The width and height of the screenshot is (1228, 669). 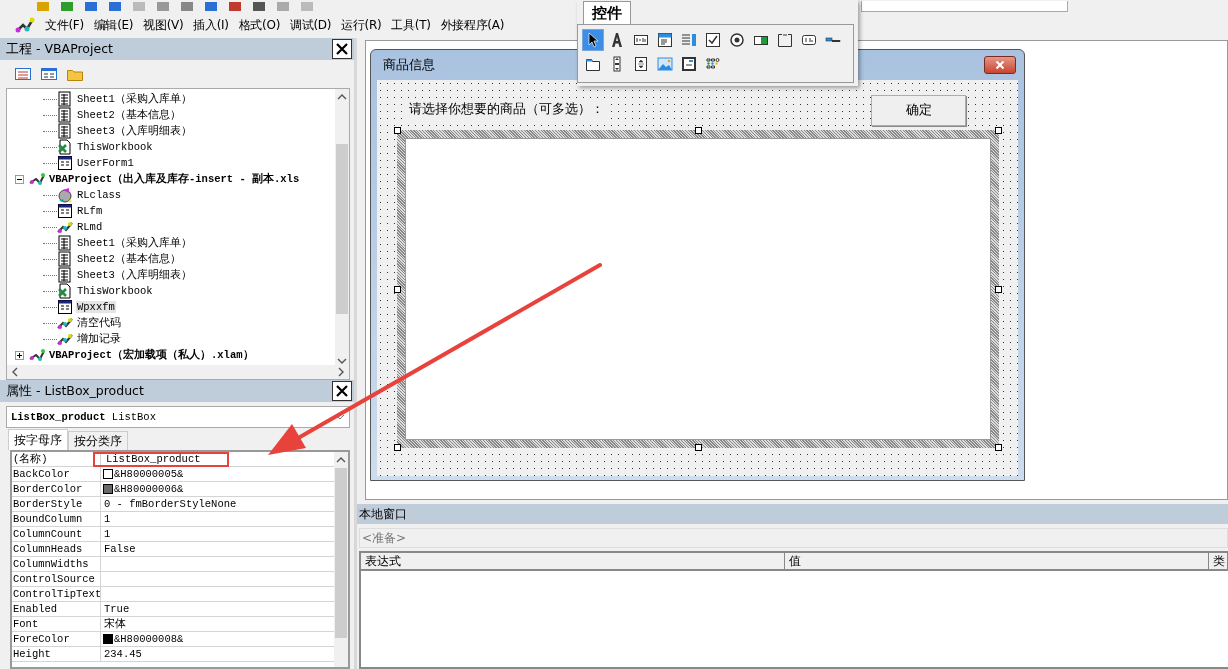 What do you see at coordinates (149, 489) in the screenshot?
I see `property-value: &H80000006&` at bounding box center [149, 489].